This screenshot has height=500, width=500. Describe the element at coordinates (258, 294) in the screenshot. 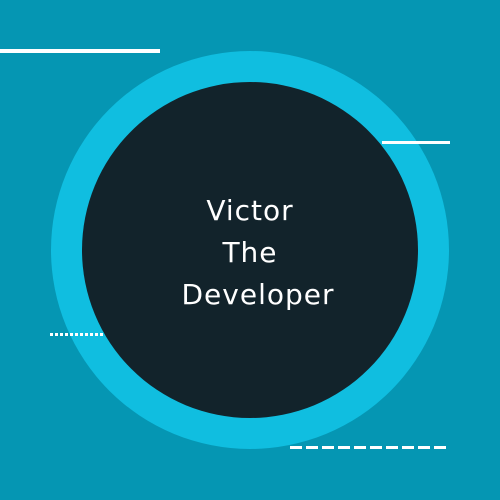

I see `logo-text-line-developer: Developer` at that location.